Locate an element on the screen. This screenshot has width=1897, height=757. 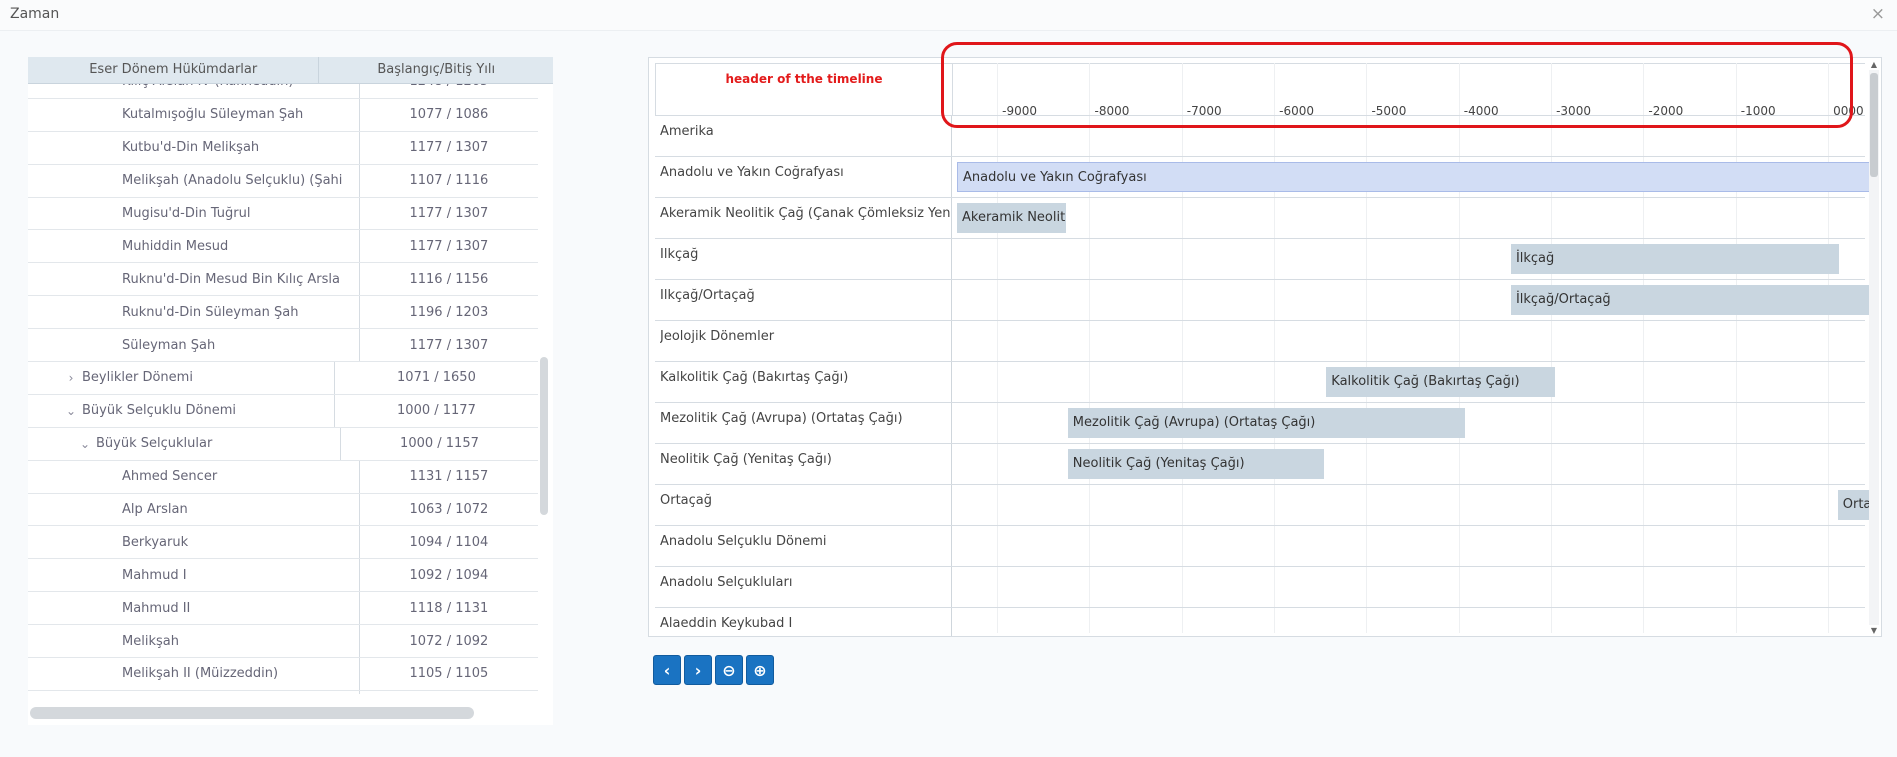
tree-row-label: Melikşah (Anadolu Selçuklu) (Şahi is located at coordinates (232, 181).